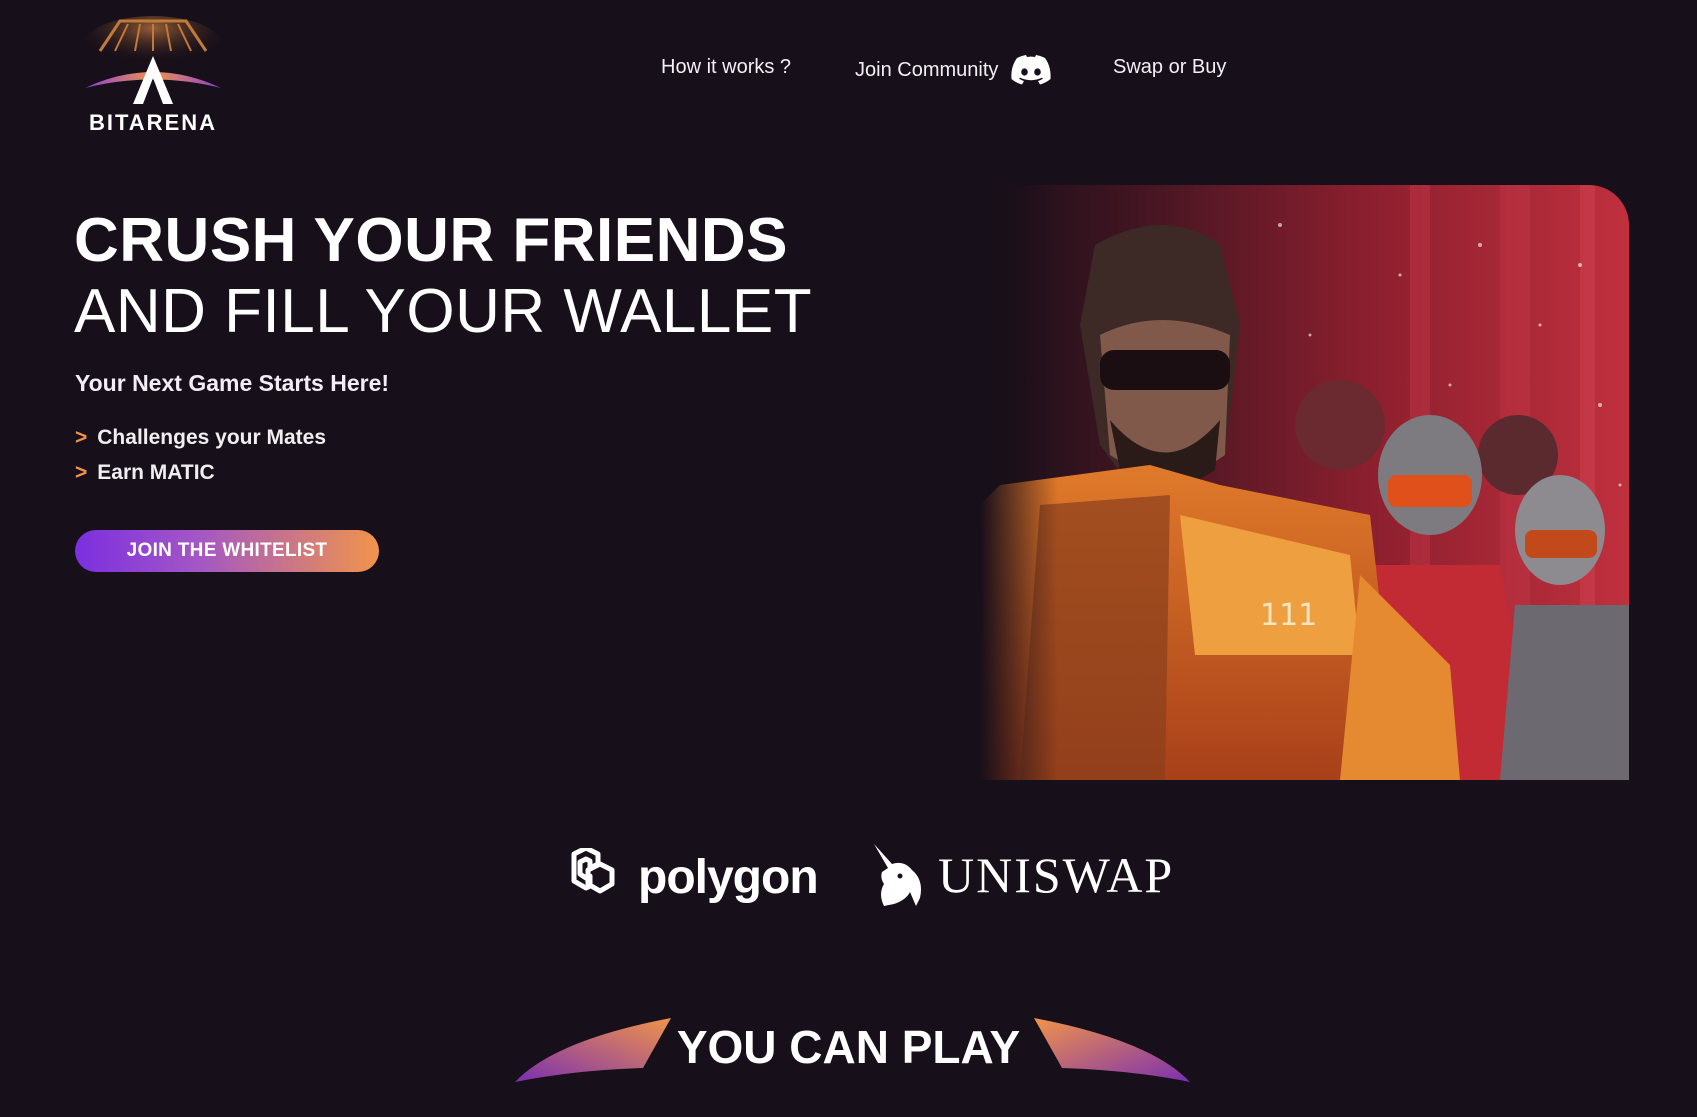  I want to click on polygon-icon, so click(593, 871).